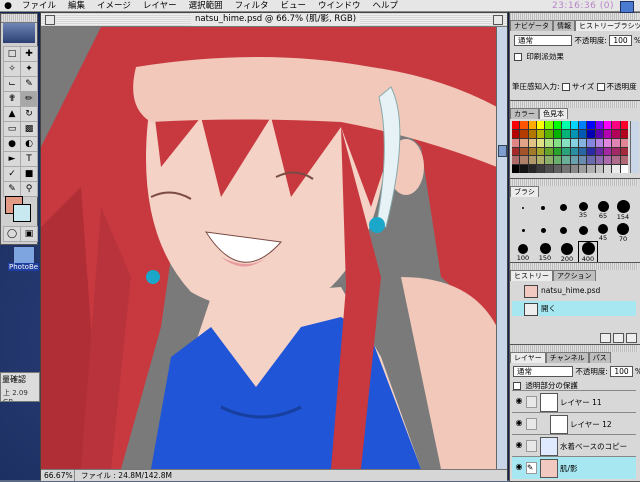 This screenshot has height=482, width=640. Describe the element at coordinates (29, 174) in the screenshot. I see `shape-tool-icon: ■` at that location.